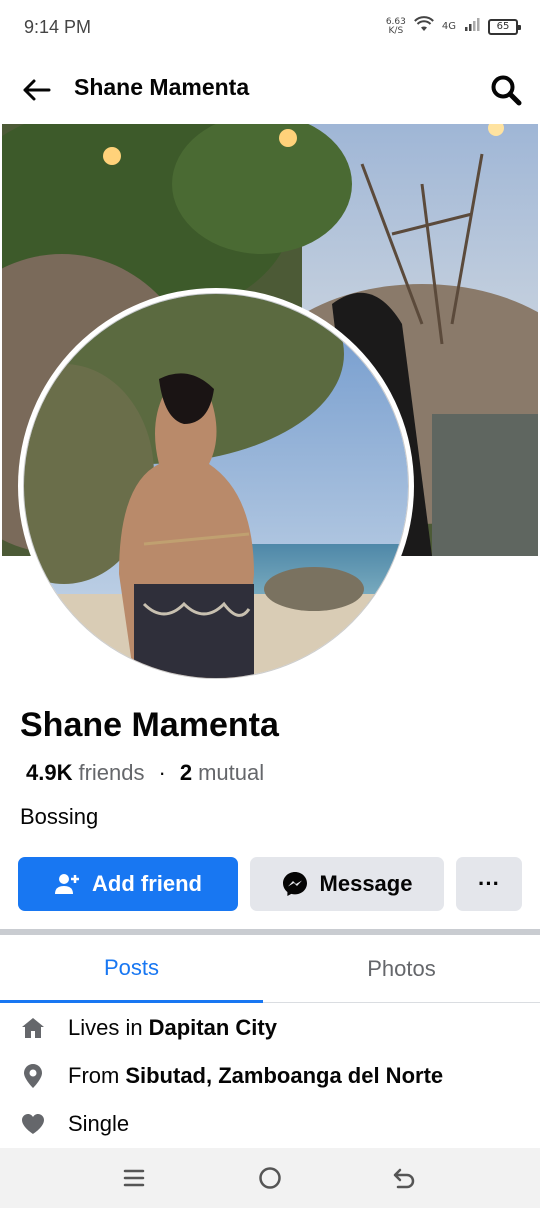 Image resolution: width=540 pixels, height=1208 pixels. I want to click on recent-apps-button, so click(134, 1178).